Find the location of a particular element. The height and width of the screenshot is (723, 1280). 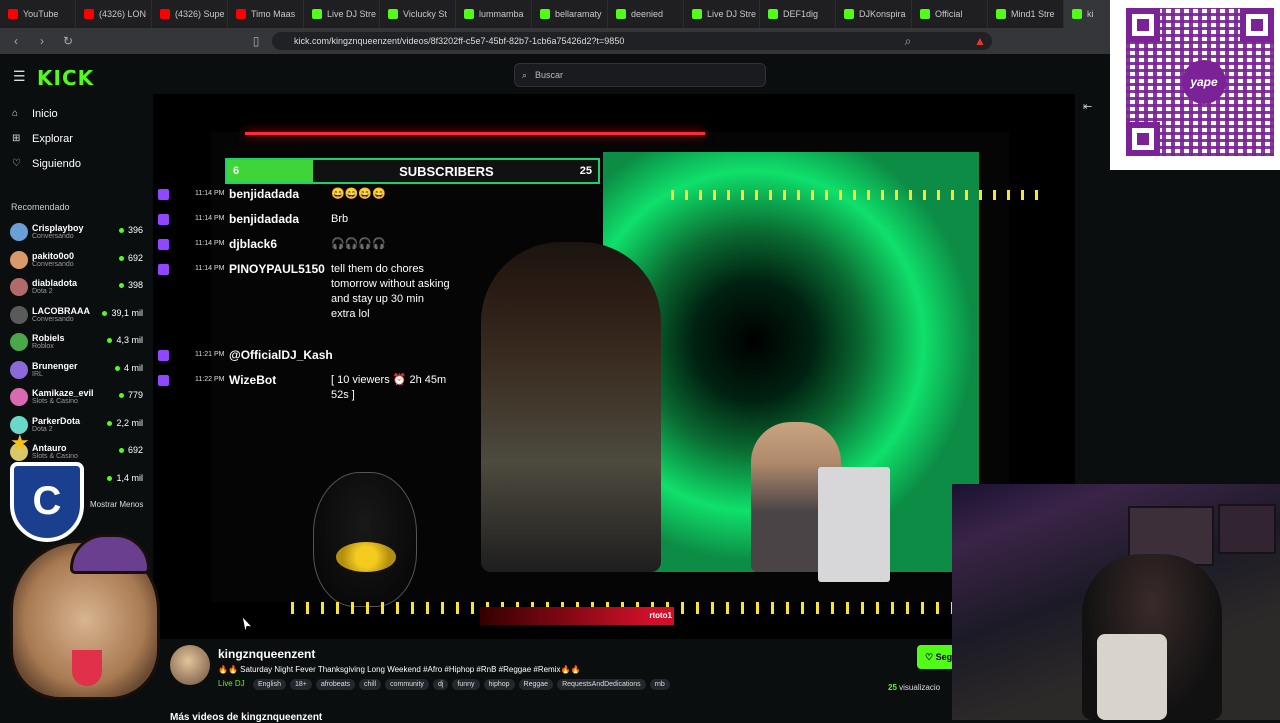

stream-tag: hiphop is located at coordinates (499, 684).